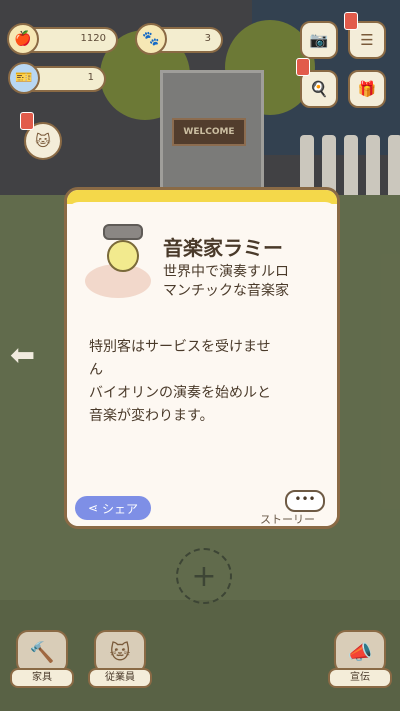 The width and height of the screenshot is (400, 711). Describe the element at coordinates (207, 38) in the screenshot. I see `paw-value: 3` at that location.